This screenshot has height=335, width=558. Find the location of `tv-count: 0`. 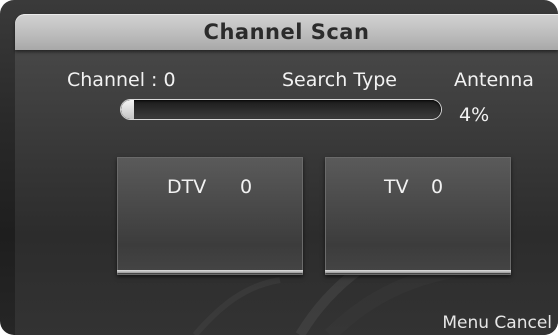

tv-count: 0 is located at coordinates (437, 187).